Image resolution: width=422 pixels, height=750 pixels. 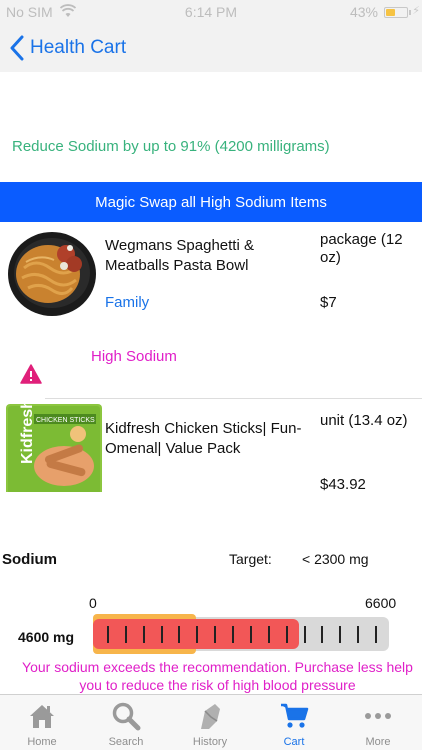 I want to click on gauge-scale-min: 0, so click(x=93, y=603).